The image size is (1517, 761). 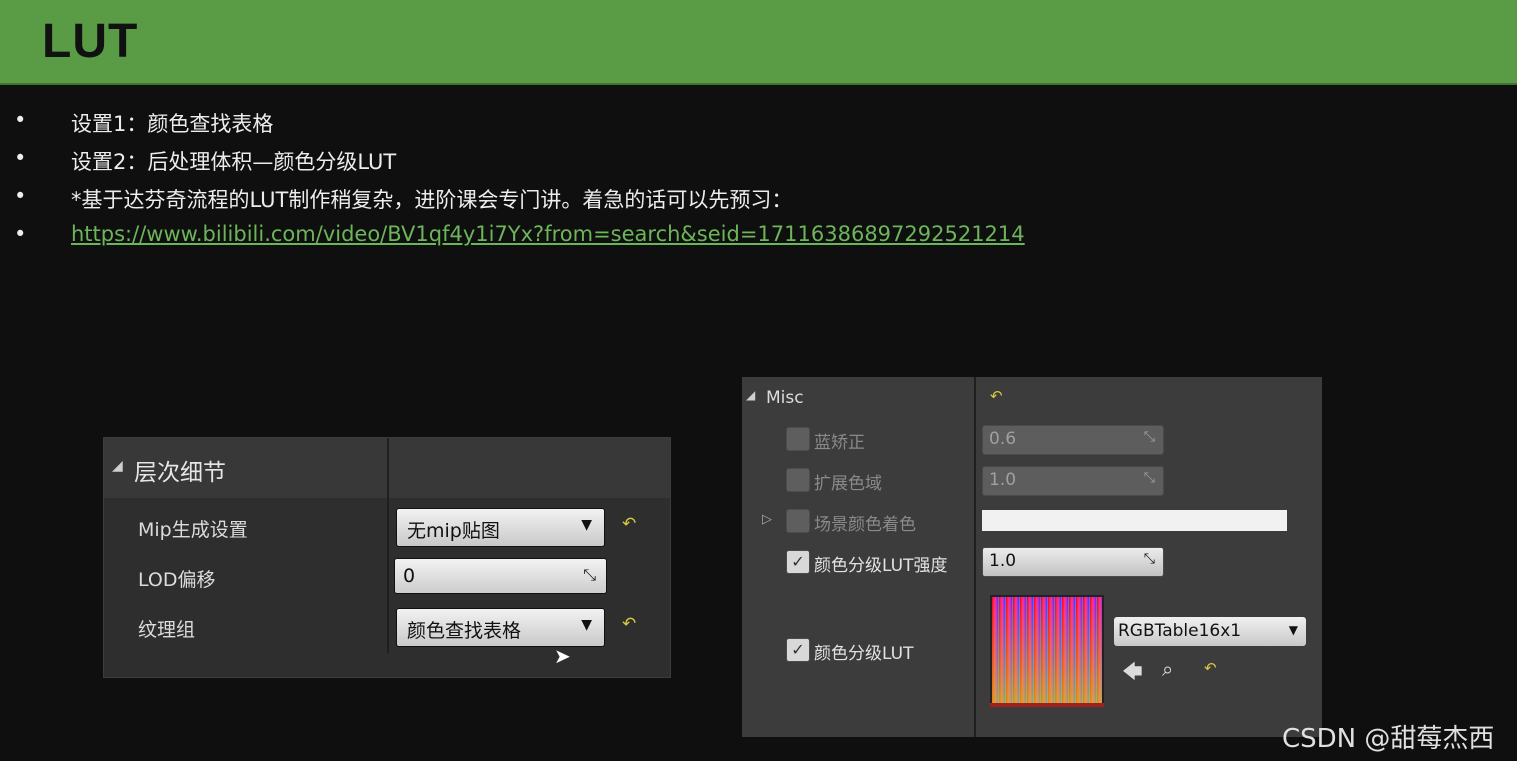 I want to click on blue-correction-row: 蓝矫正 0.6 ⤡, so click(x=1032, y=440).